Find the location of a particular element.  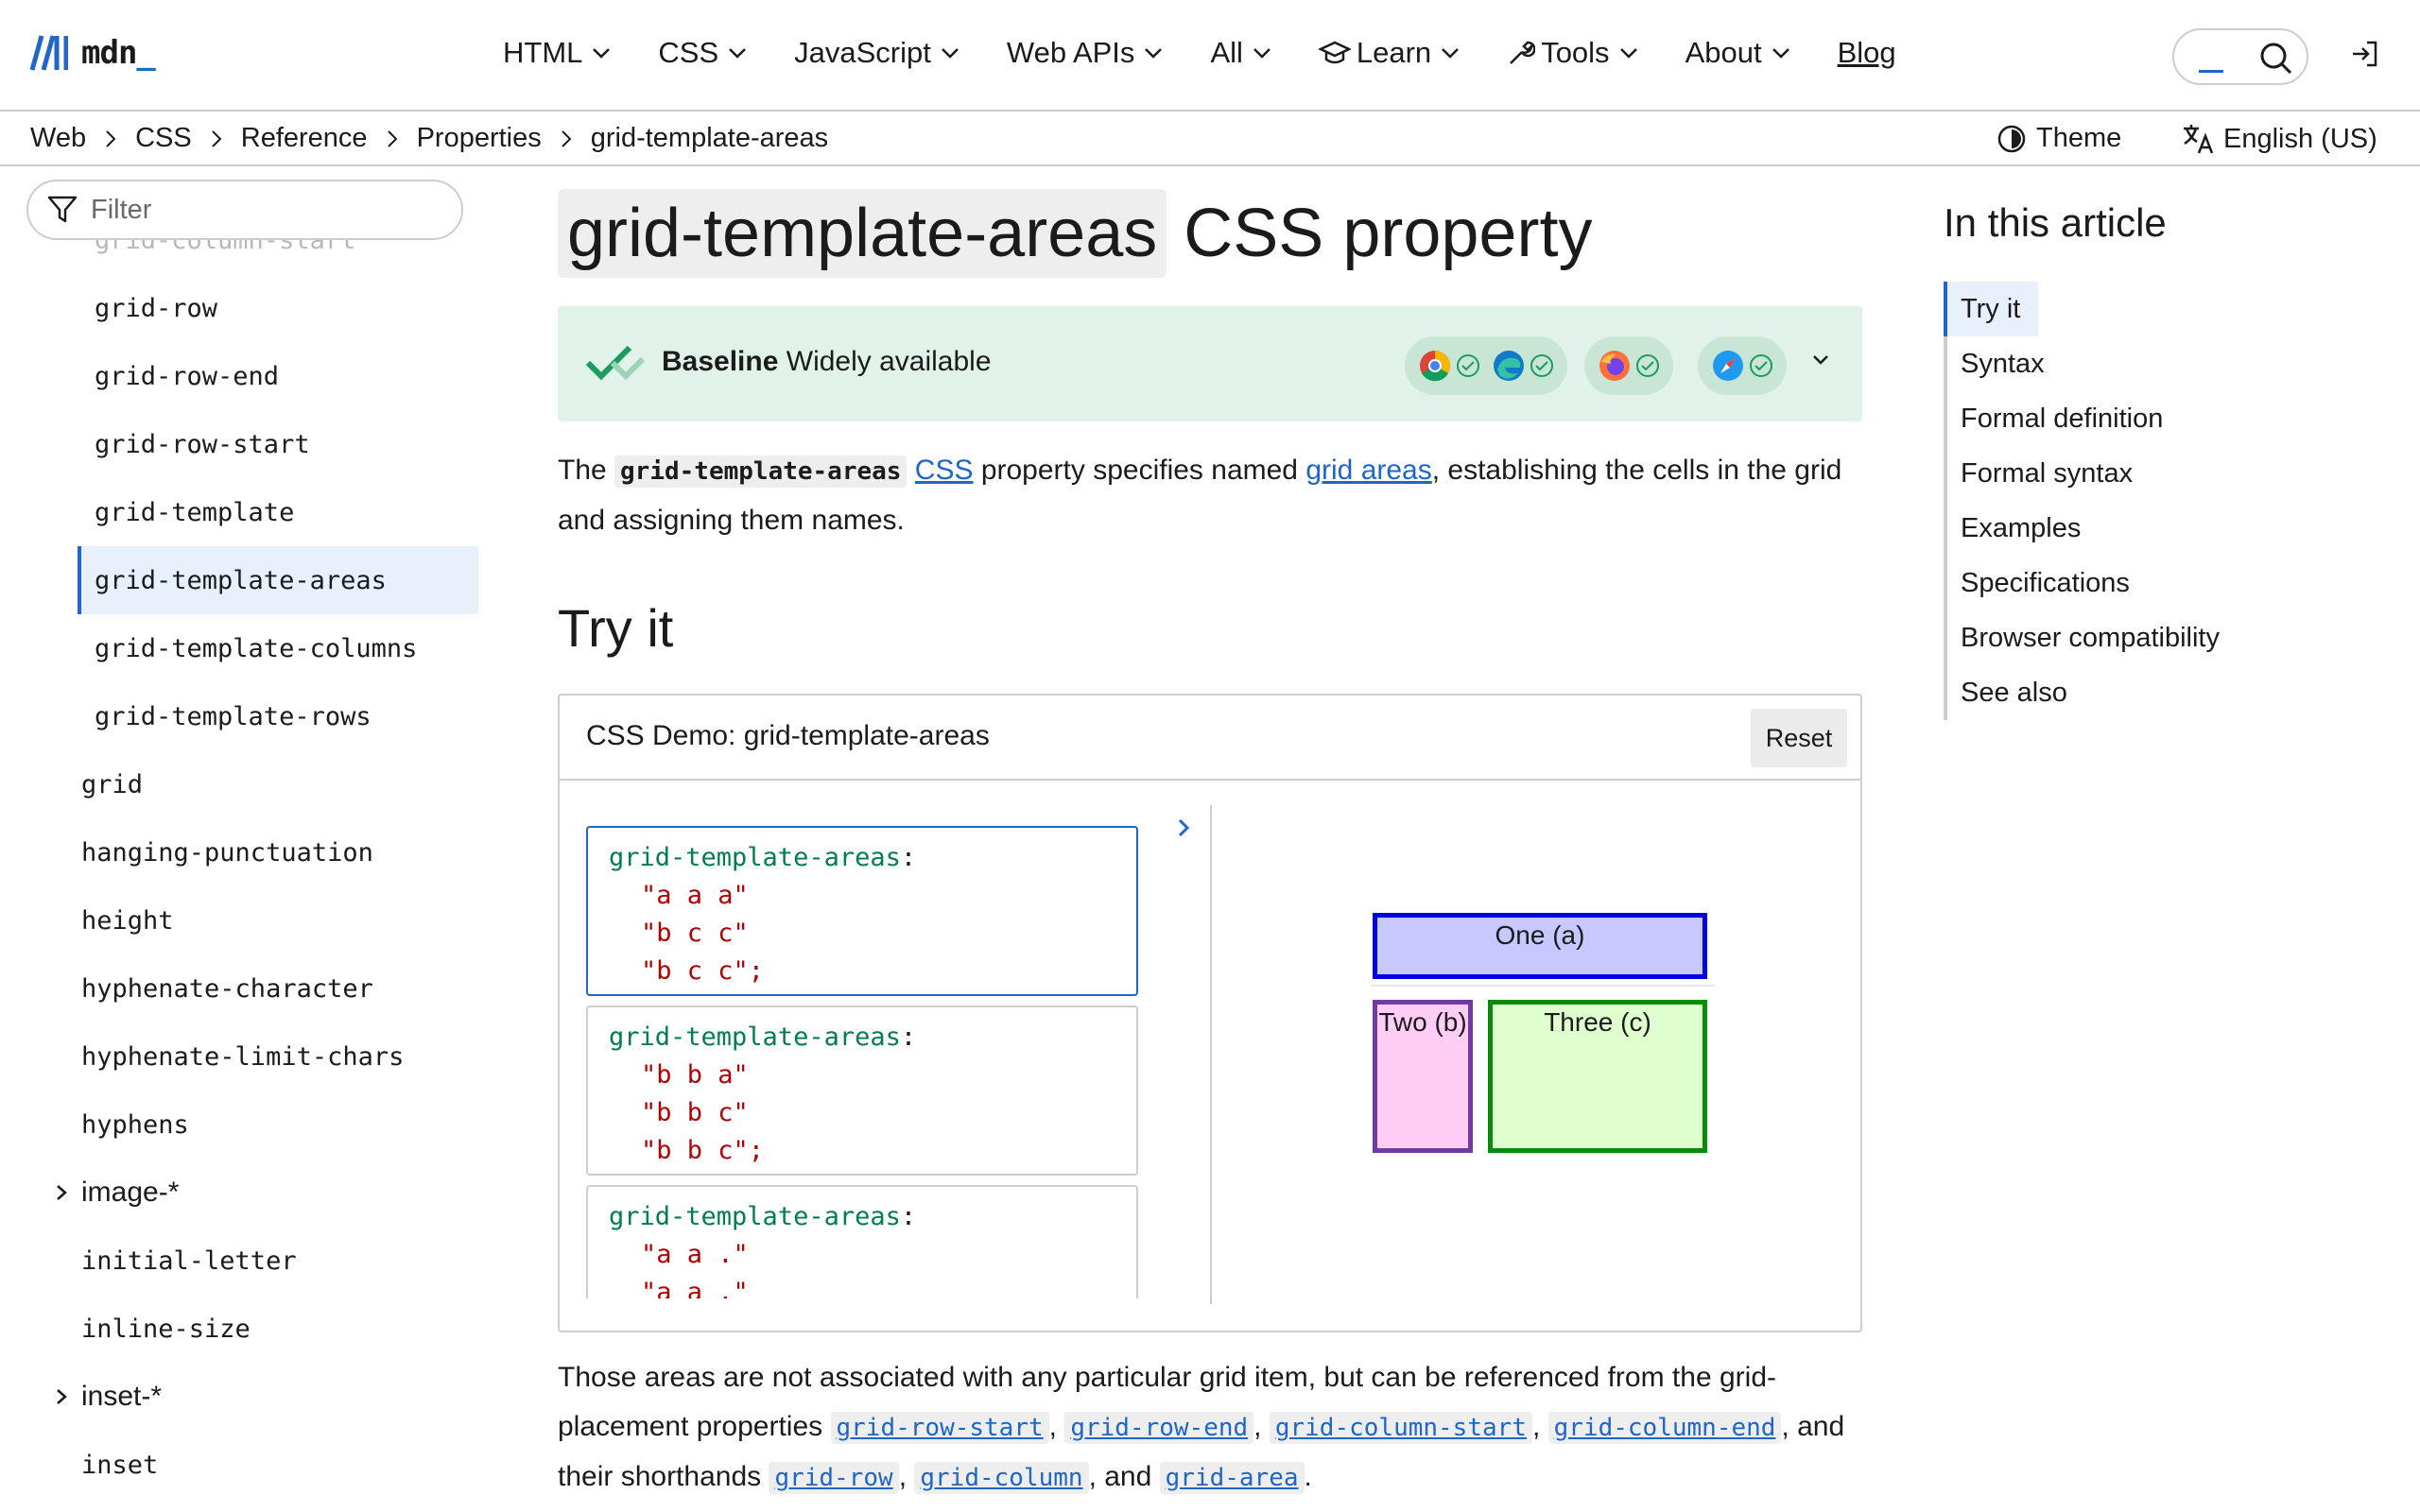

sidebar-item-hanging-punctuation: hanging-punctuation is located at coordinates (246, 852).